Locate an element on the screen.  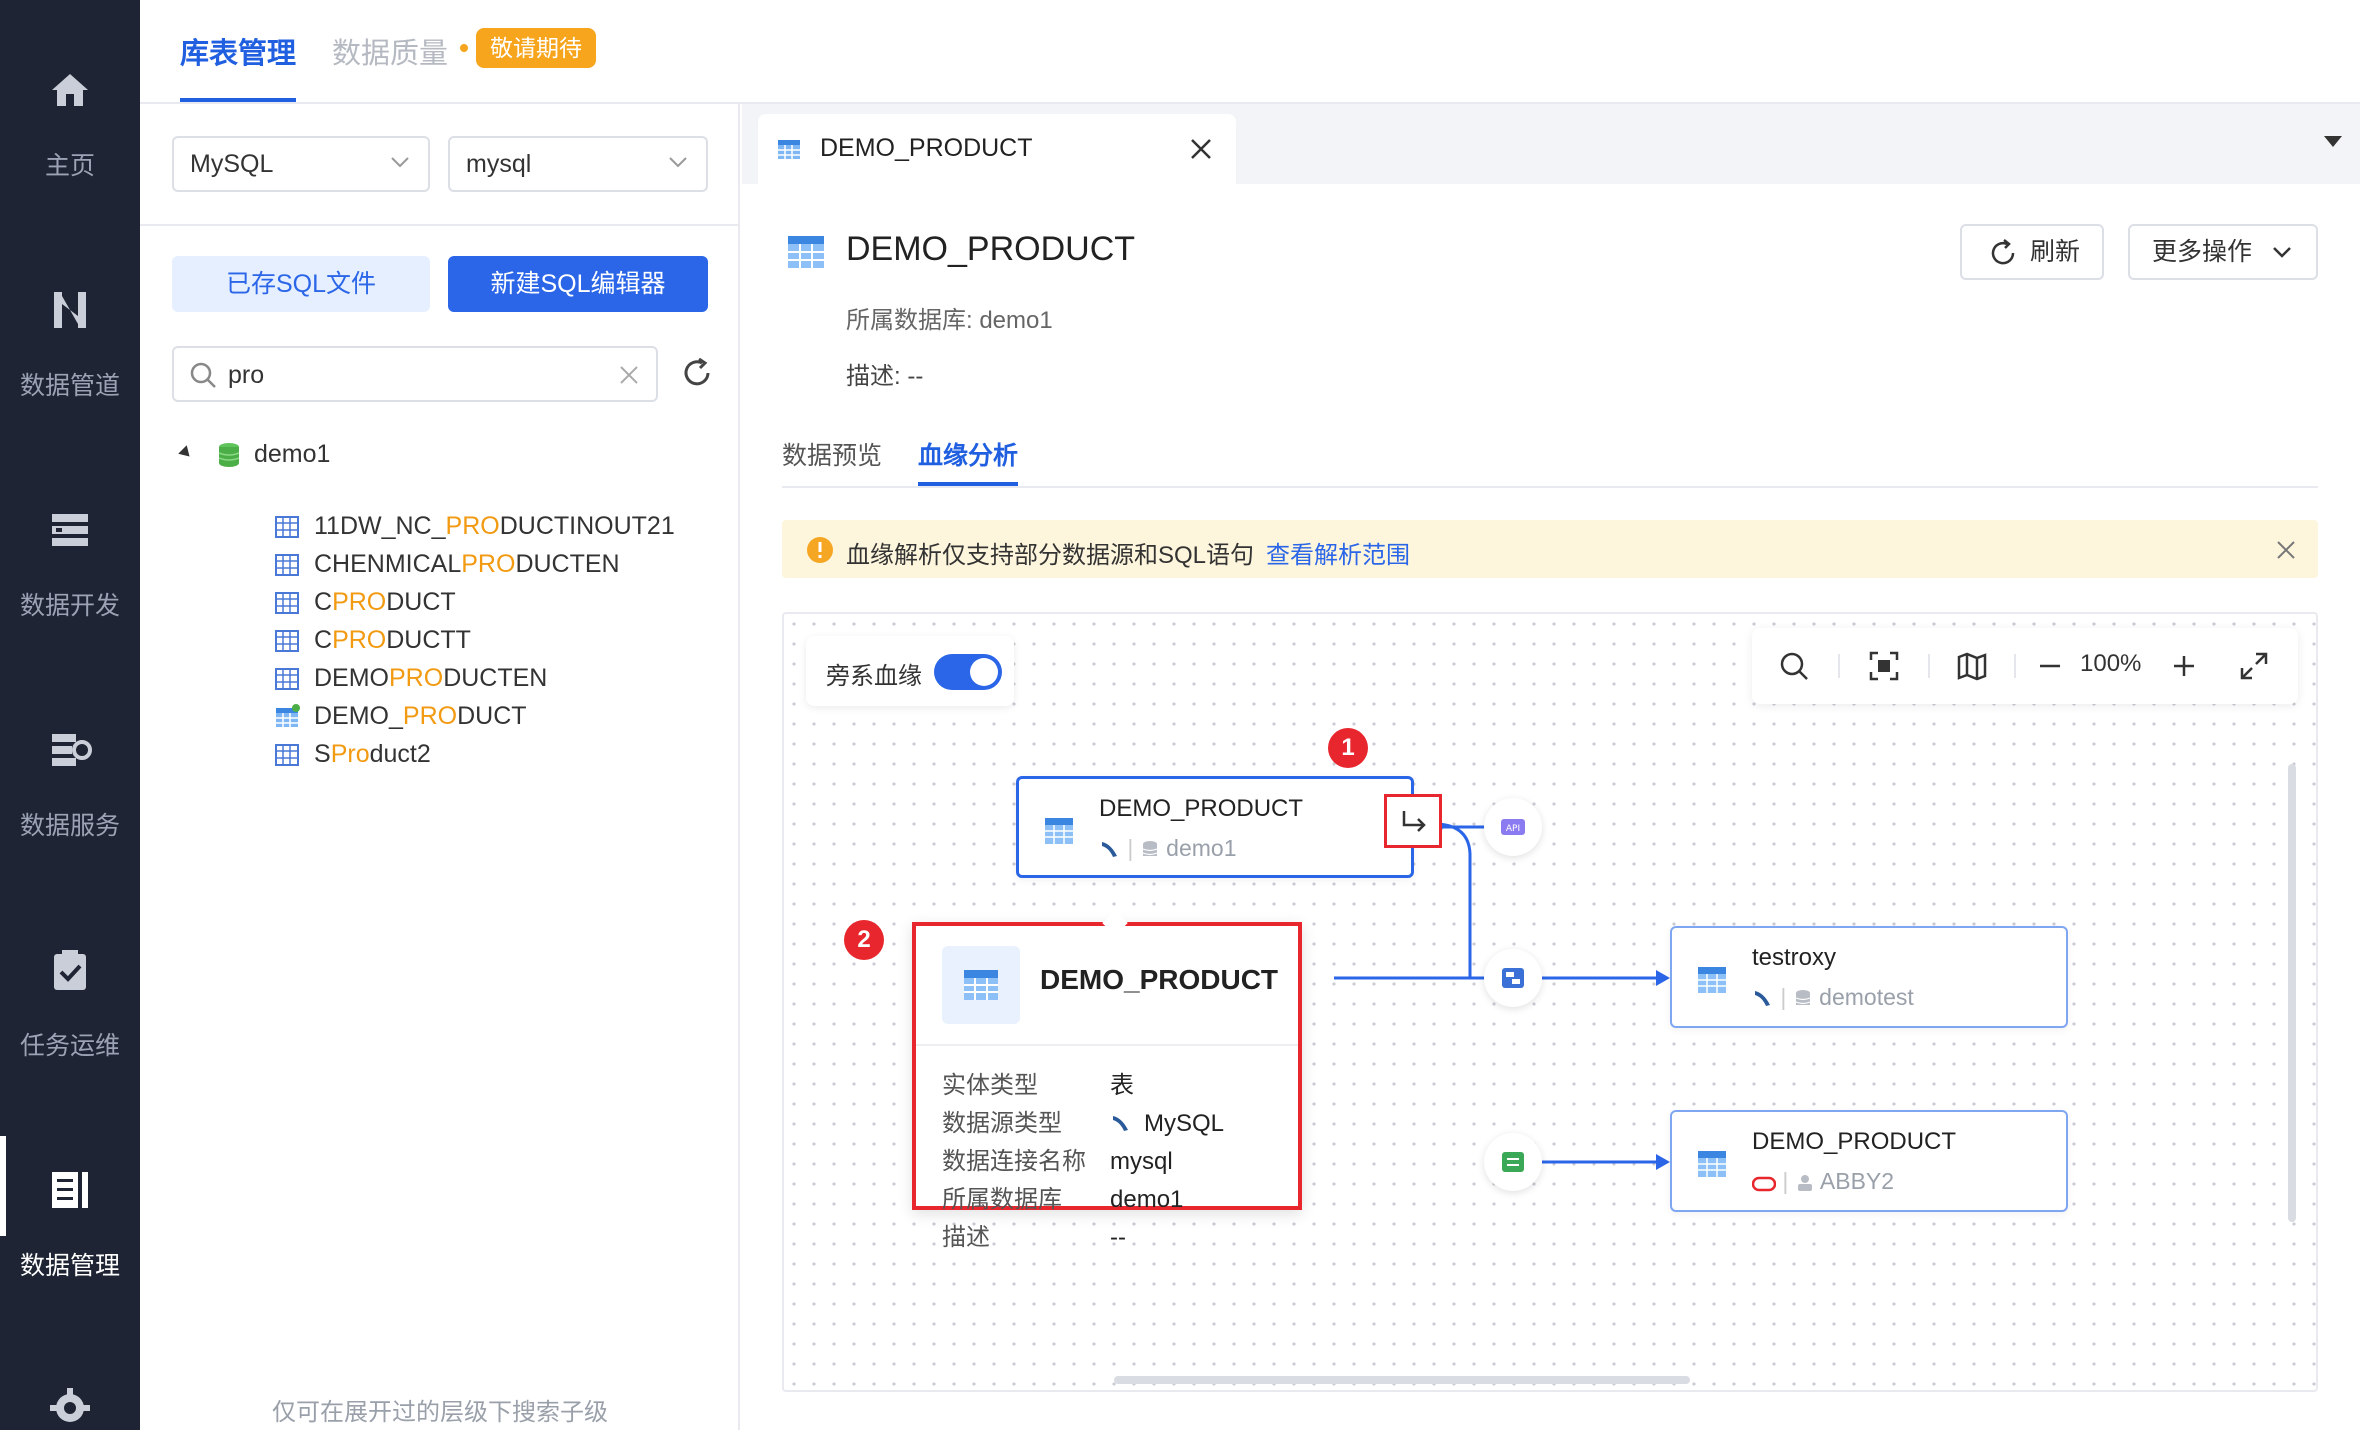
mysql-icon is located at coordinates (1120, 1123).